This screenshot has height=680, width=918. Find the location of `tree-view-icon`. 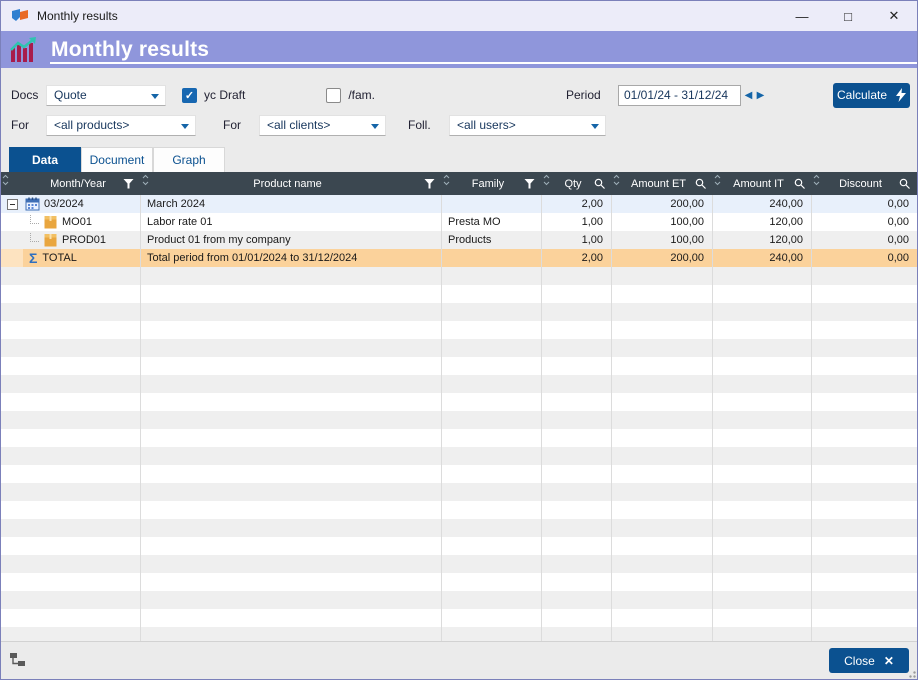

tree-view-icon is located at coordinates (18, 661).